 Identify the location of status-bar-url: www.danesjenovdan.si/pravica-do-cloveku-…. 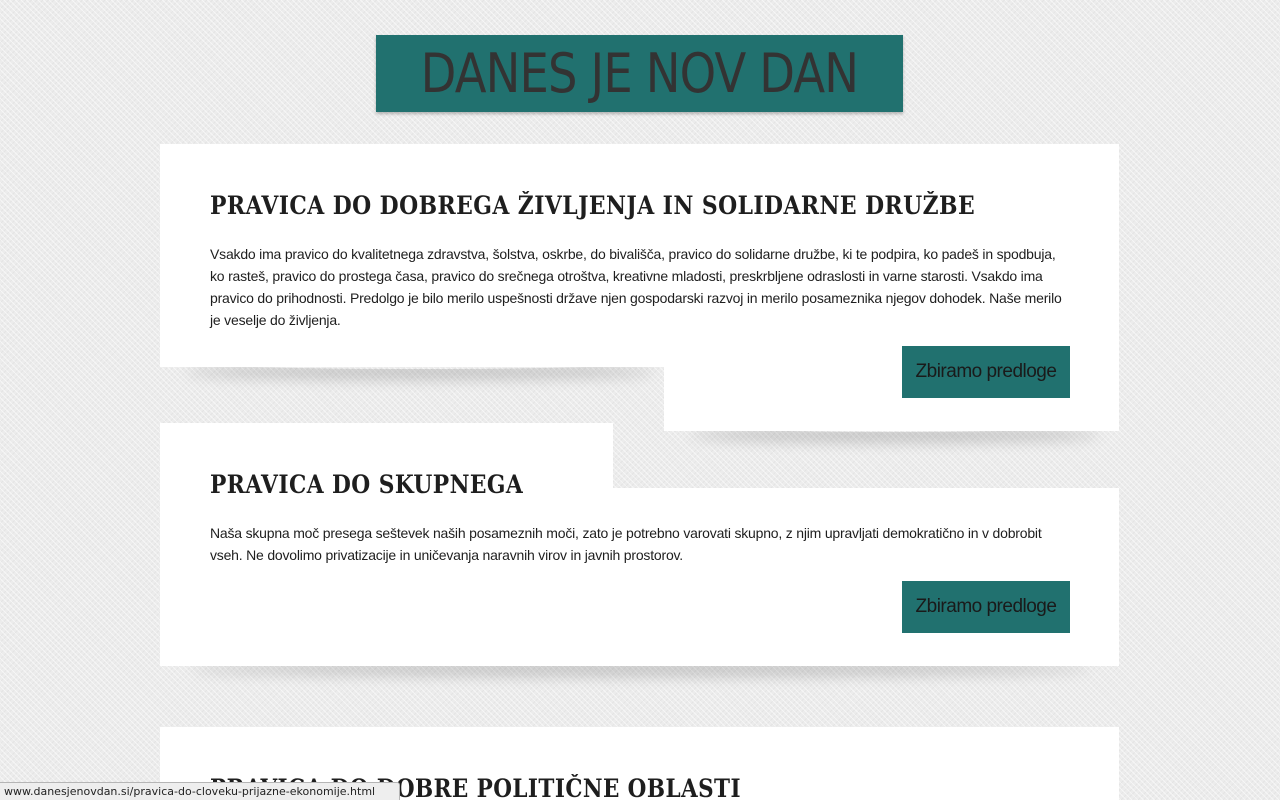
(200, 791).